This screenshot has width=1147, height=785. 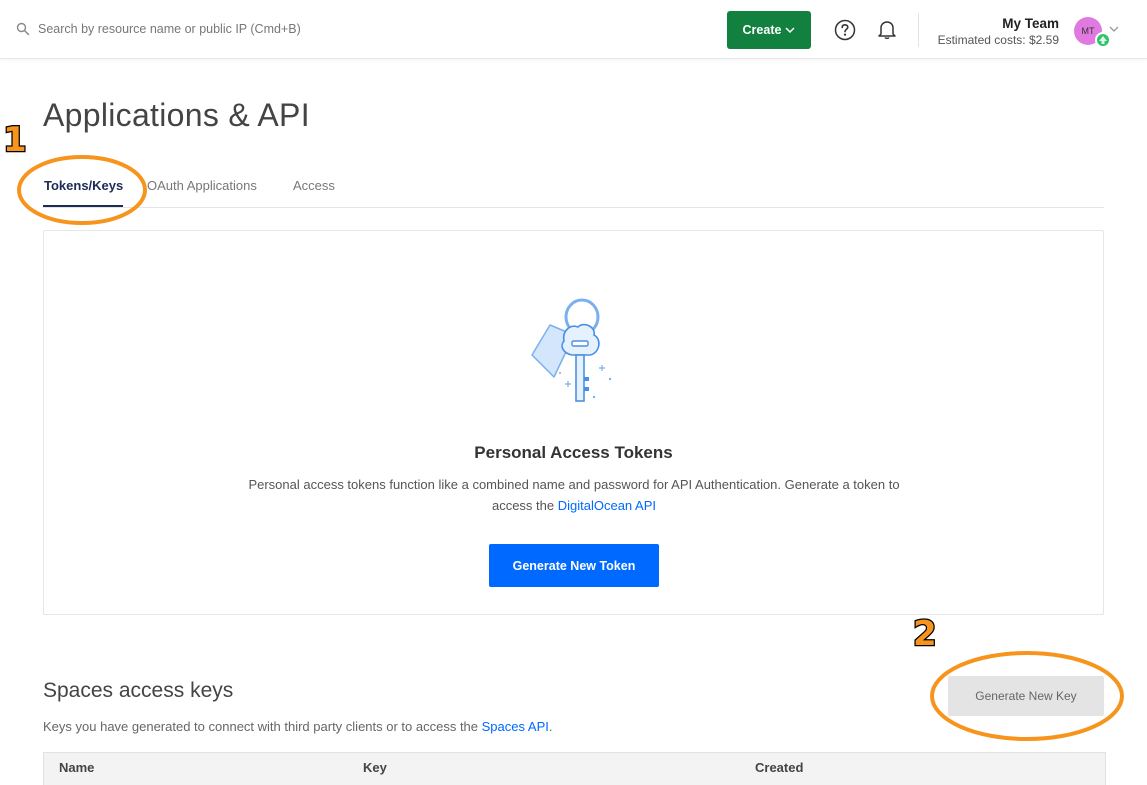 I want to click on tab-oauth-applications: OAuth Applications, so click(x=202, y=185).